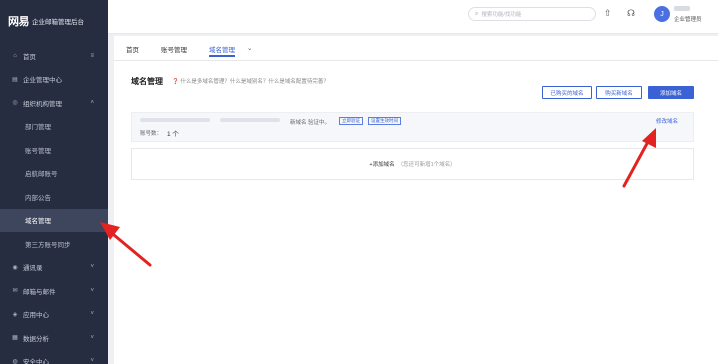 The height and width of the screenshot is (364, 718). What do you see at coordinates (15, 314) in the screenshot?
I see `apps-icon: ◈` at bounding box center [15, 314].